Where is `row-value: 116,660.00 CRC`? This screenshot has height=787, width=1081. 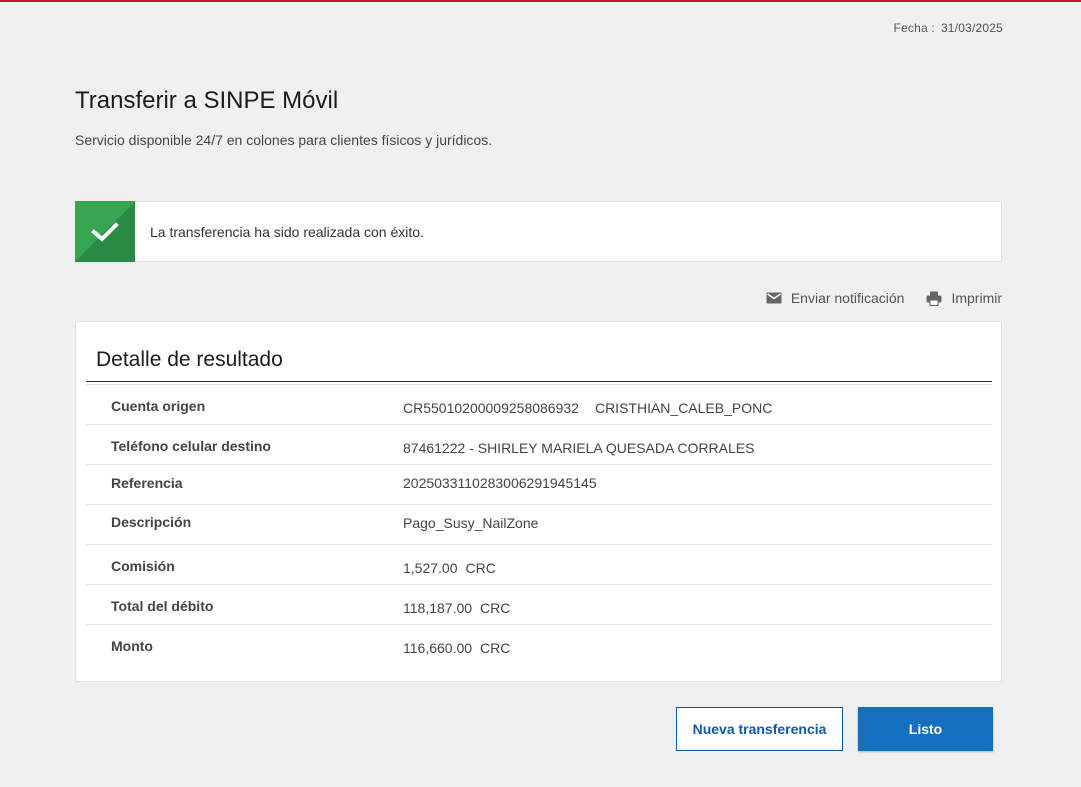
row-value: 116,660.00 CRC is located at coordinates (456, 648).